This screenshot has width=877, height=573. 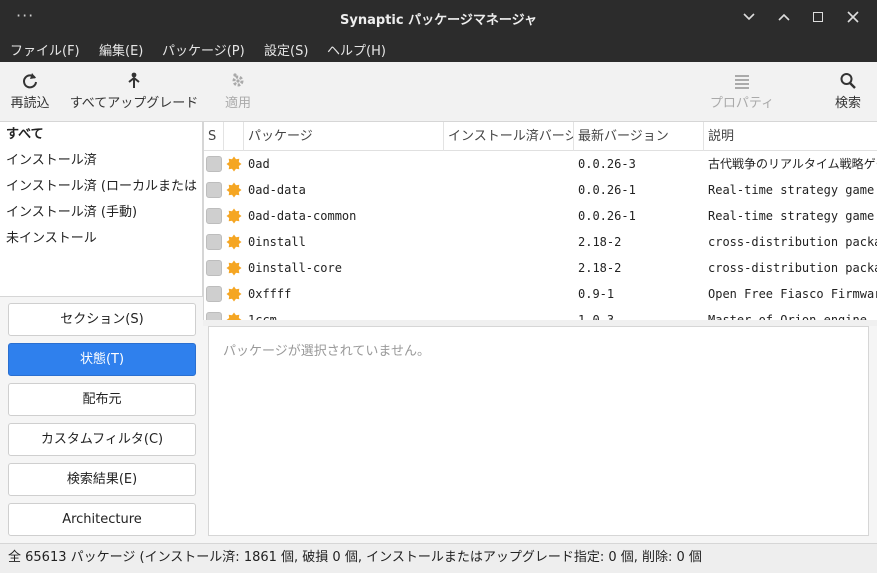 What do you see at coordinates (101, 135) in the screenshot?
I see `filter-item-all: すべて` at bounding box center [101, 135].